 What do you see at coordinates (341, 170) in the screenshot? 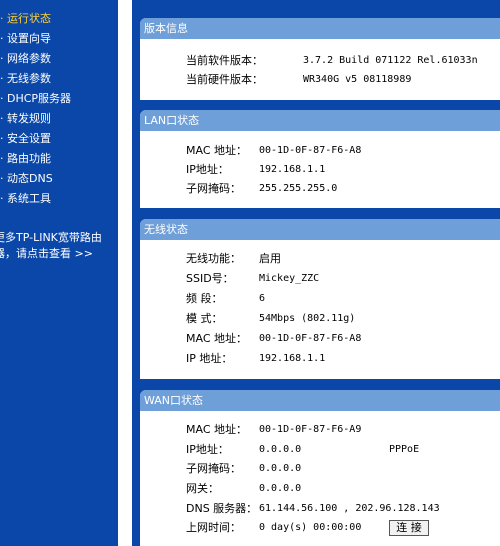
I see `lan-ip-row: IP地址： 192.168.1.1` at bounding box center [341, 170].